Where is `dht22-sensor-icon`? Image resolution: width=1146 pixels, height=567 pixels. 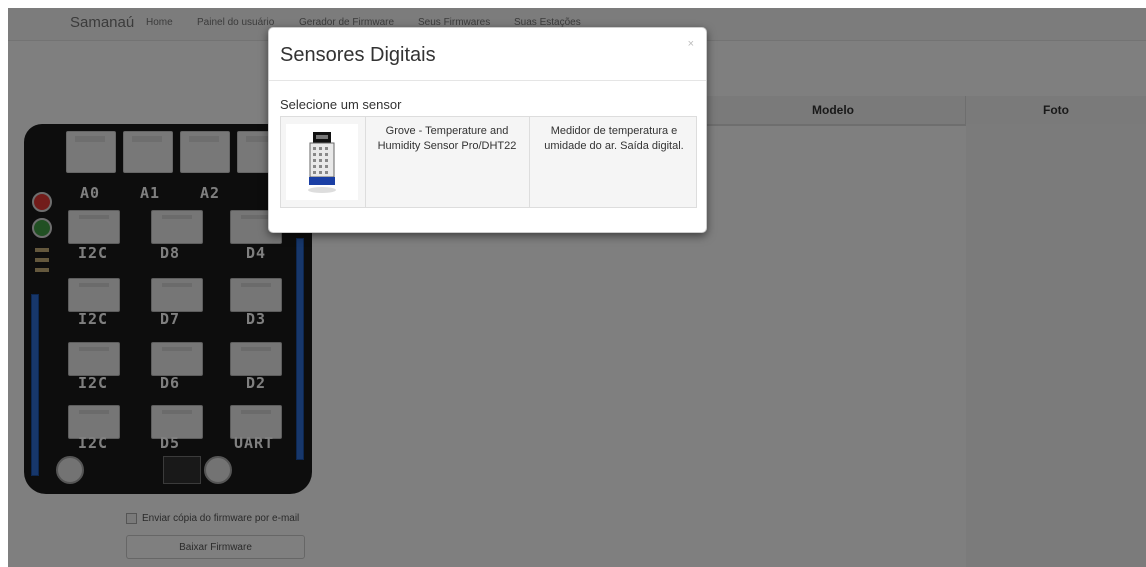
dht22-sensor-icon is located at coordinates (322, 162).